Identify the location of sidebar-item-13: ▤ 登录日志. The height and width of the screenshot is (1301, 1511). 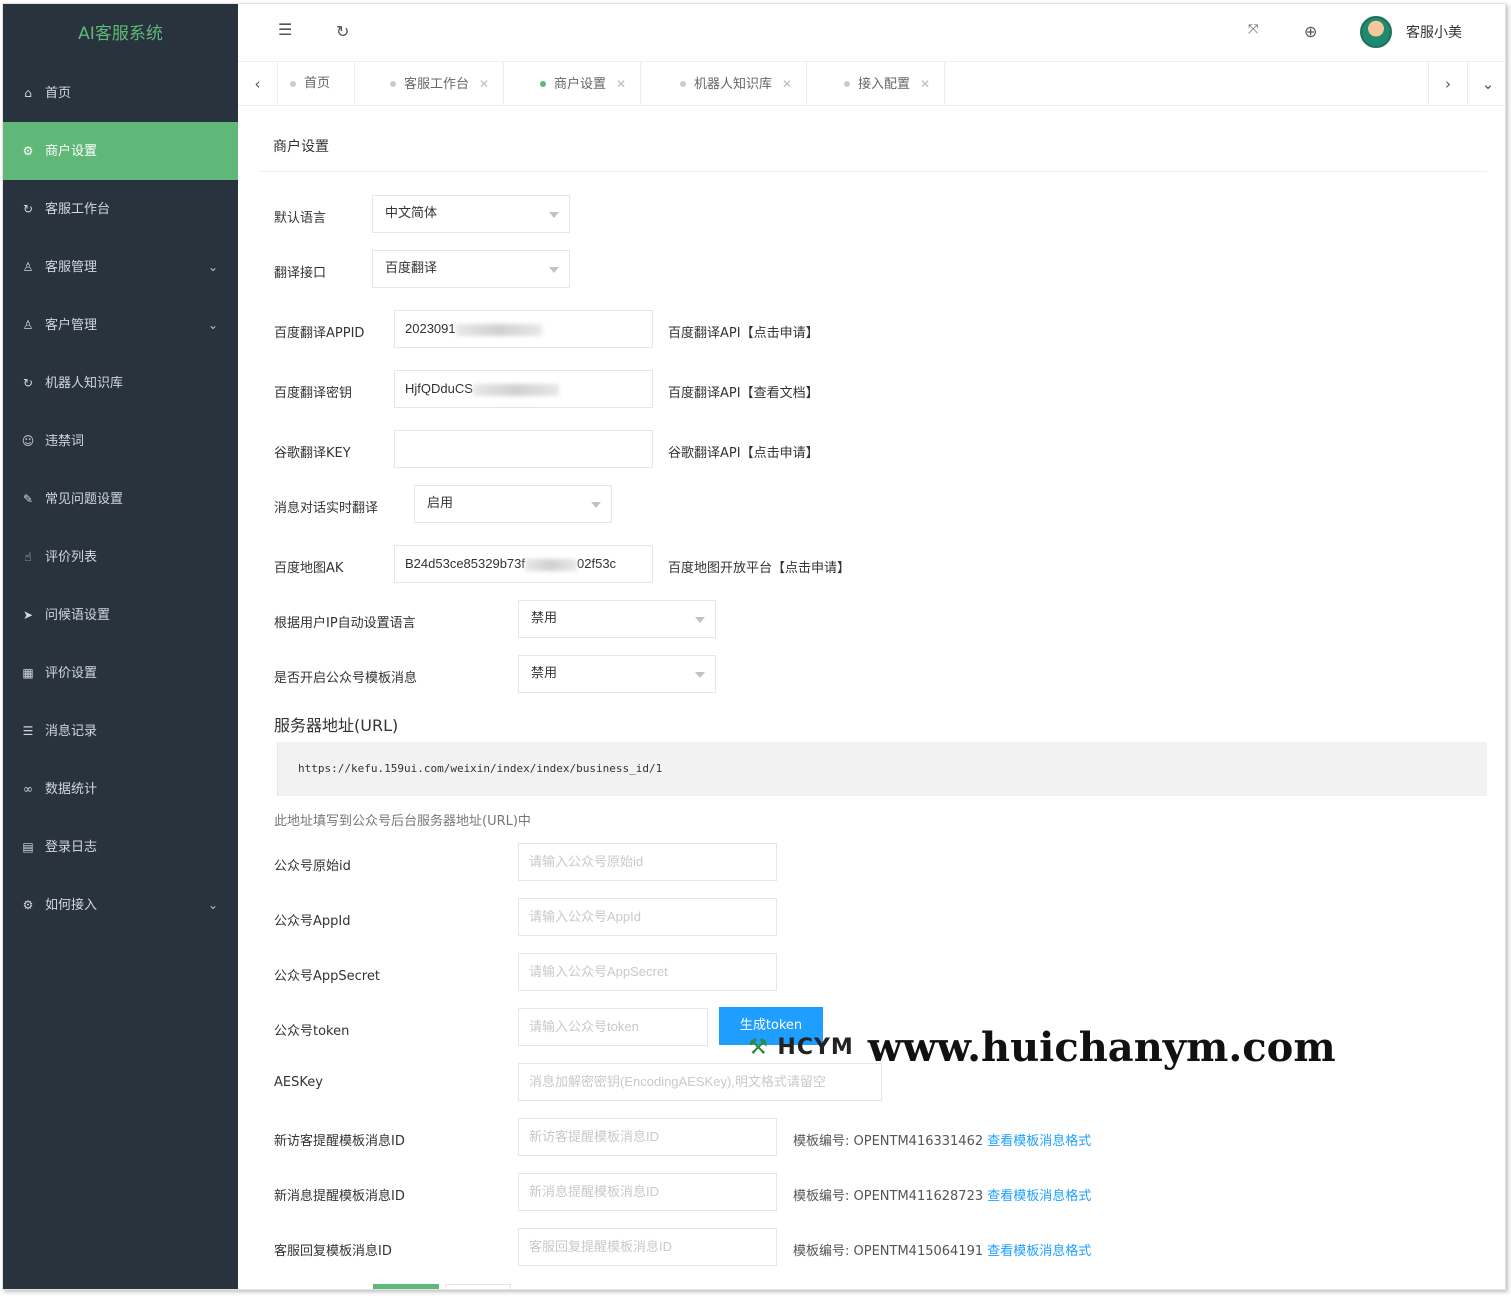
(120, 847).